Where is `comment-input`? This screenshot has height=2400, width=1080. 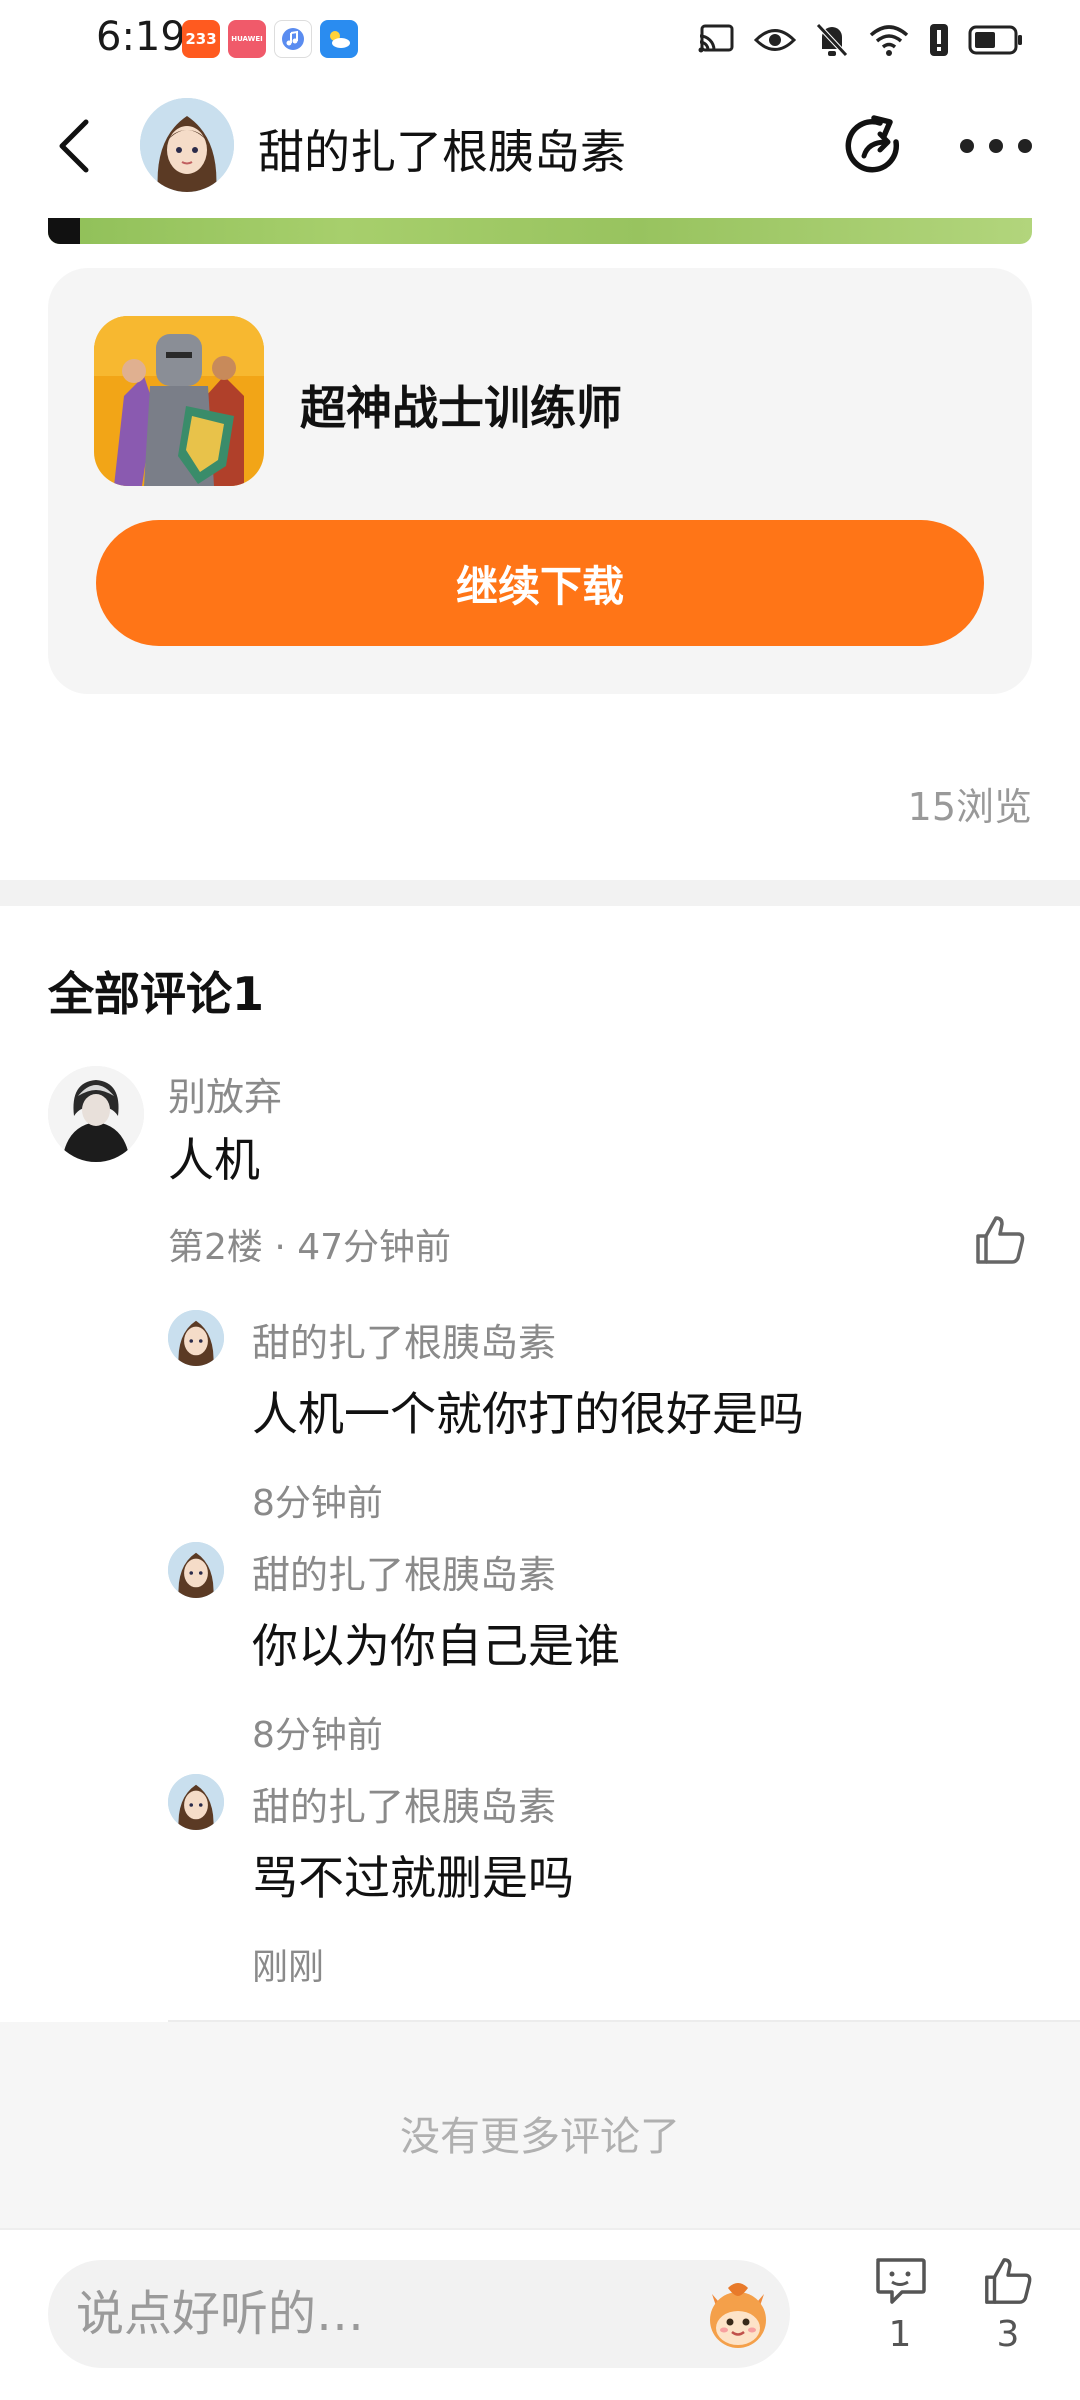
comment-input is located at coordinates (376, 2314).